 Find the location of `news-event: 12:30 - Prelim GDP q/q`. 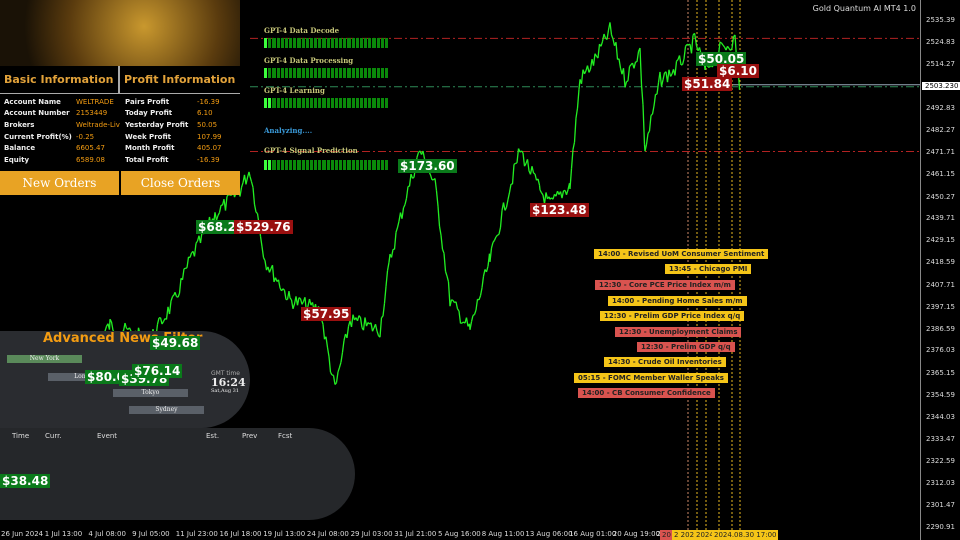

news-event: 12:30 - Prelim GDP q/q is located at coordinates (686, 347).